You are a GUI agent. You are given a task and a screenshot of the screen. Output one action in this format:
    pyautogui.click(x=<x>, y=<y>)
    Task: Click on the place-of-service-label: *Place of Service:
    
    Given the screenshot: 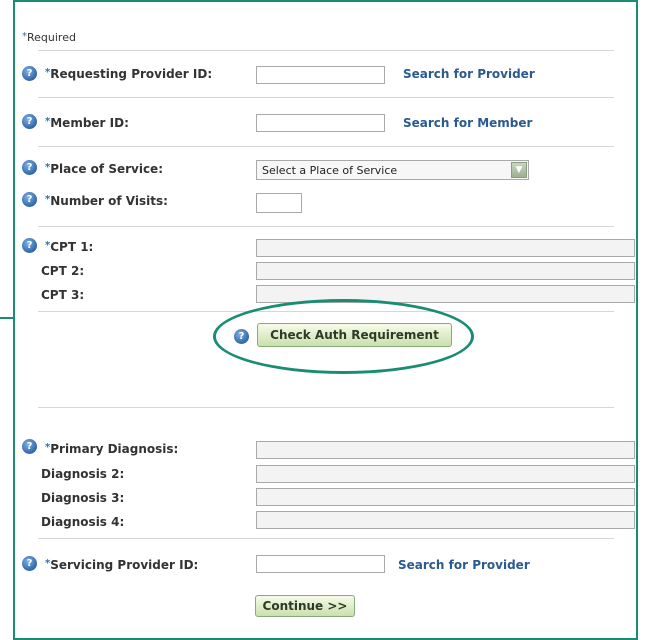 What is the action you would take?
    pyautogui.click(x=104, y=169)
    